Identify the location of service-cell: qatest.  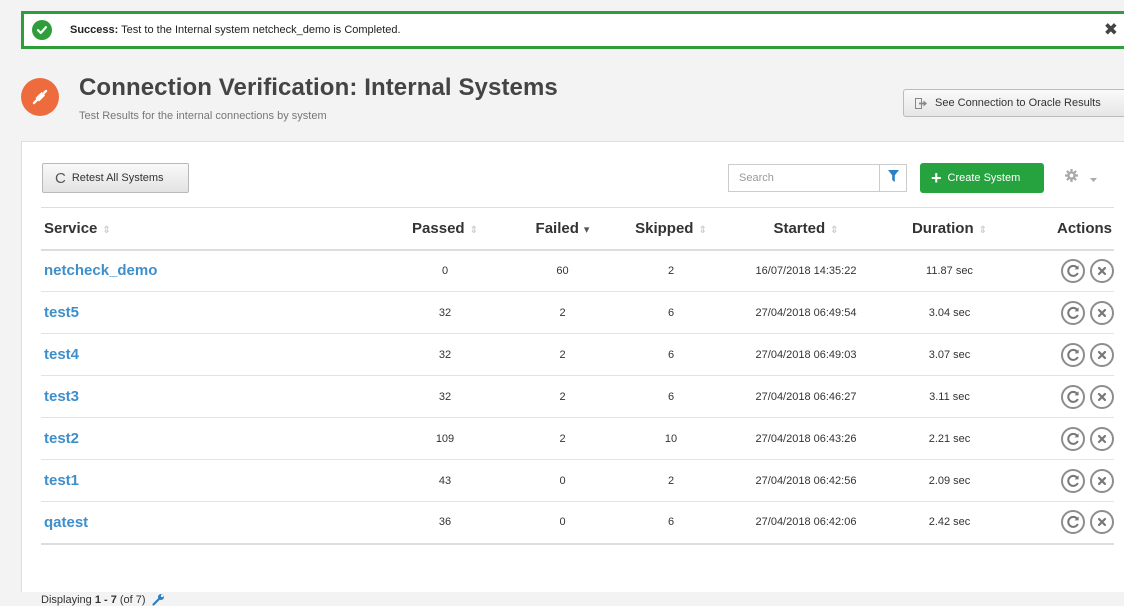
(211, 523).